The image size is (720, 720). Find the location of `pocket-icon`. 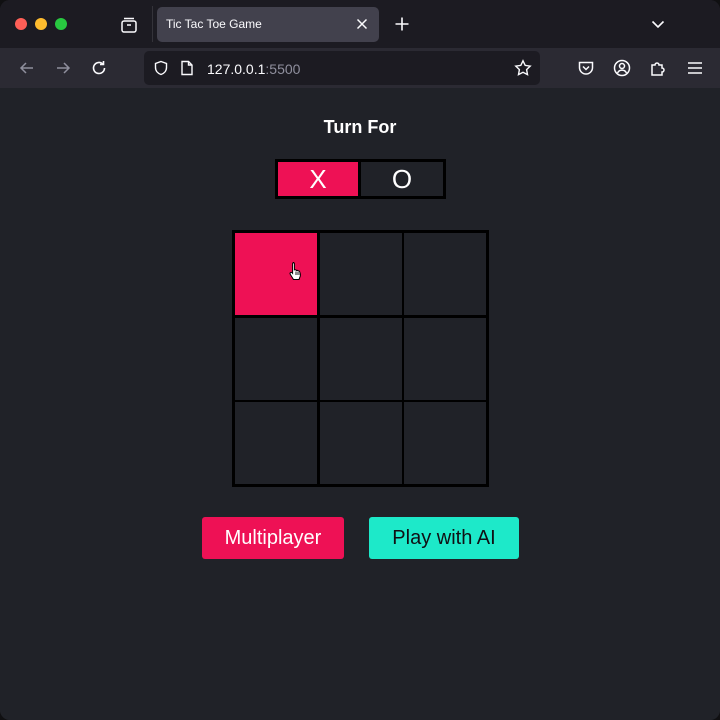

pocket-icon is located at coordinates (586, 68).